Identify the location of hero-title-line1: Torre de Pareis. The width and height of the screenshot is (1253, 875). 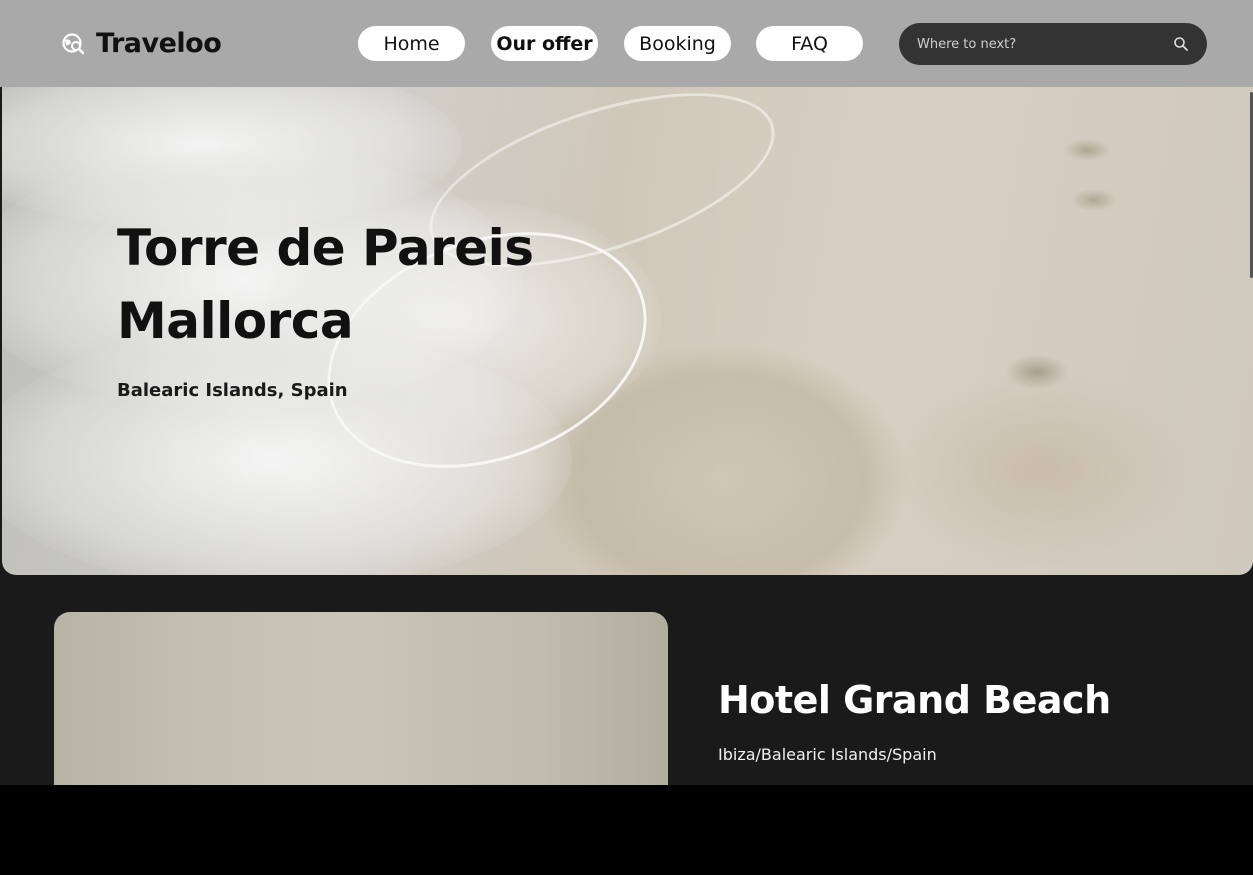
(325, 248).